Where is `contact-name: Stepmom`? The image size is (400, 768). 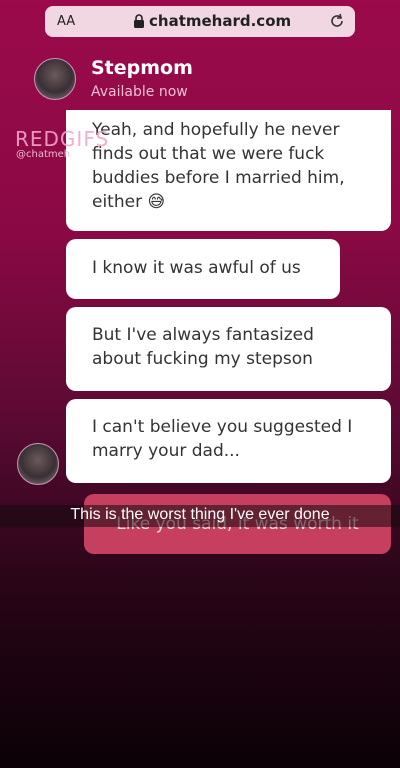 contact-name: Stepmom is located at coordinates (142, 68).